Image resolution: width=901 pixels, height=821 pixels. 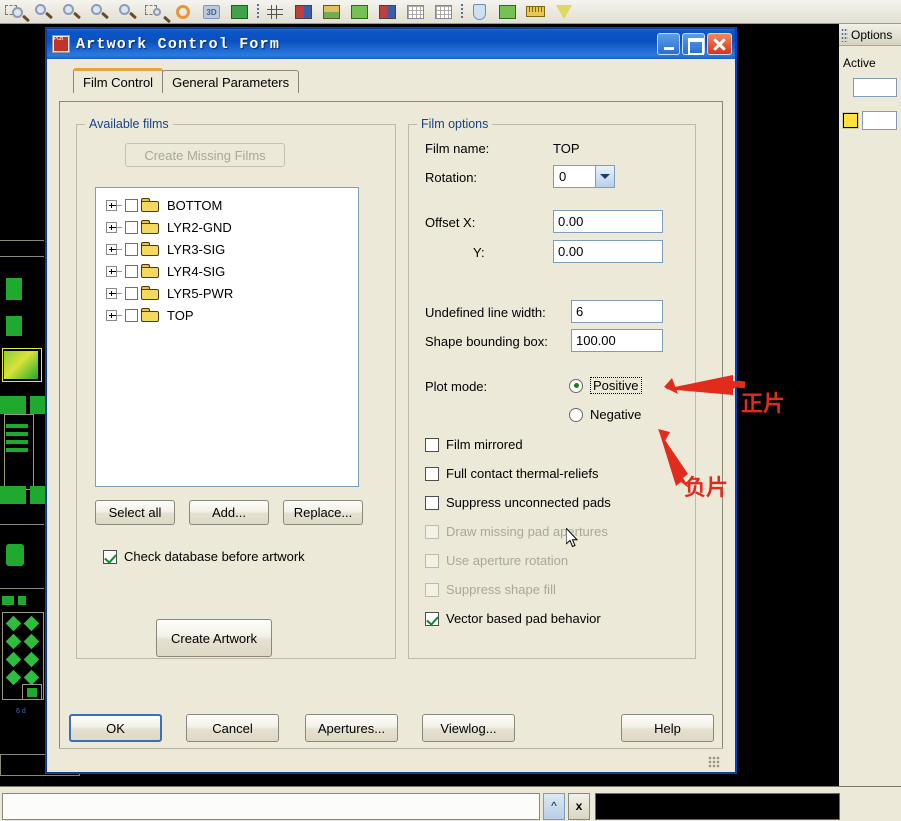 I want to click on app-toolbar: 3D, so click(x=450, y=12).